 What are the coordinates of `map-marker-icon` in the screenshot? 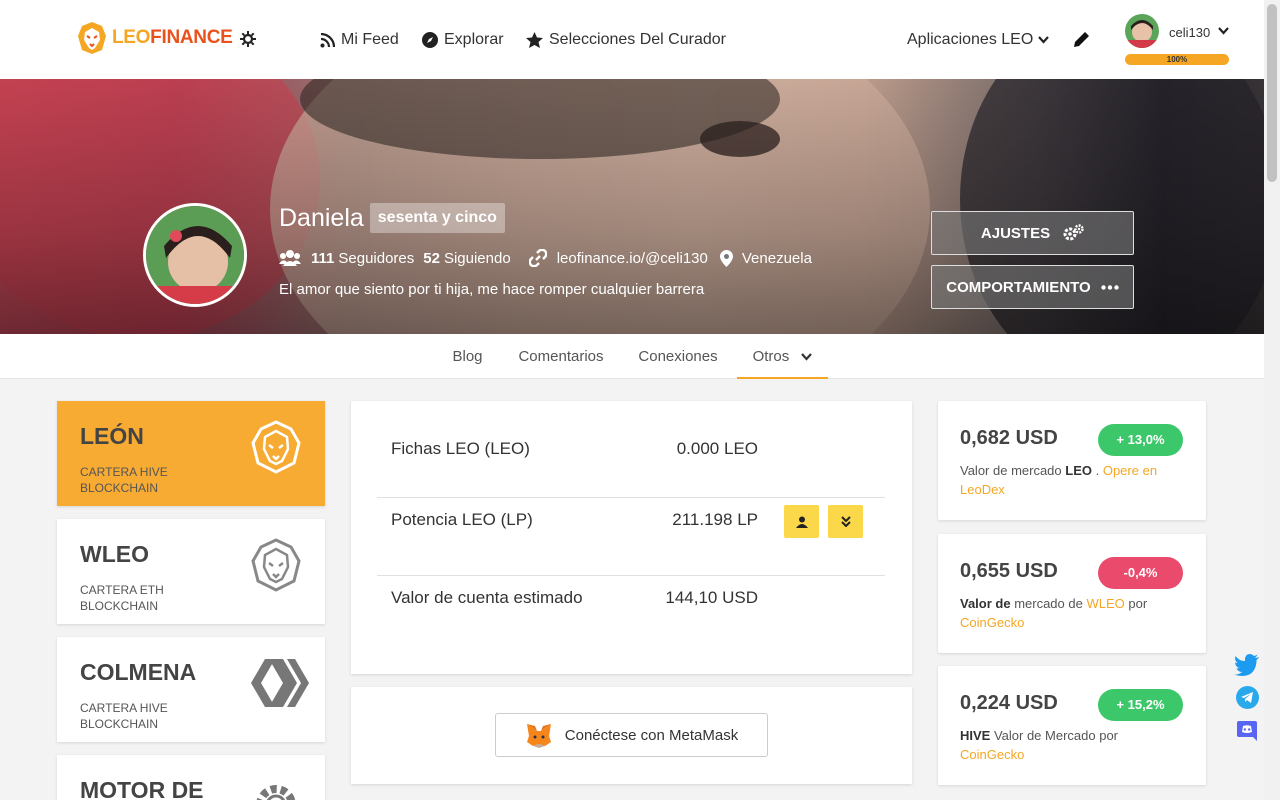 It's located at (726, 258).